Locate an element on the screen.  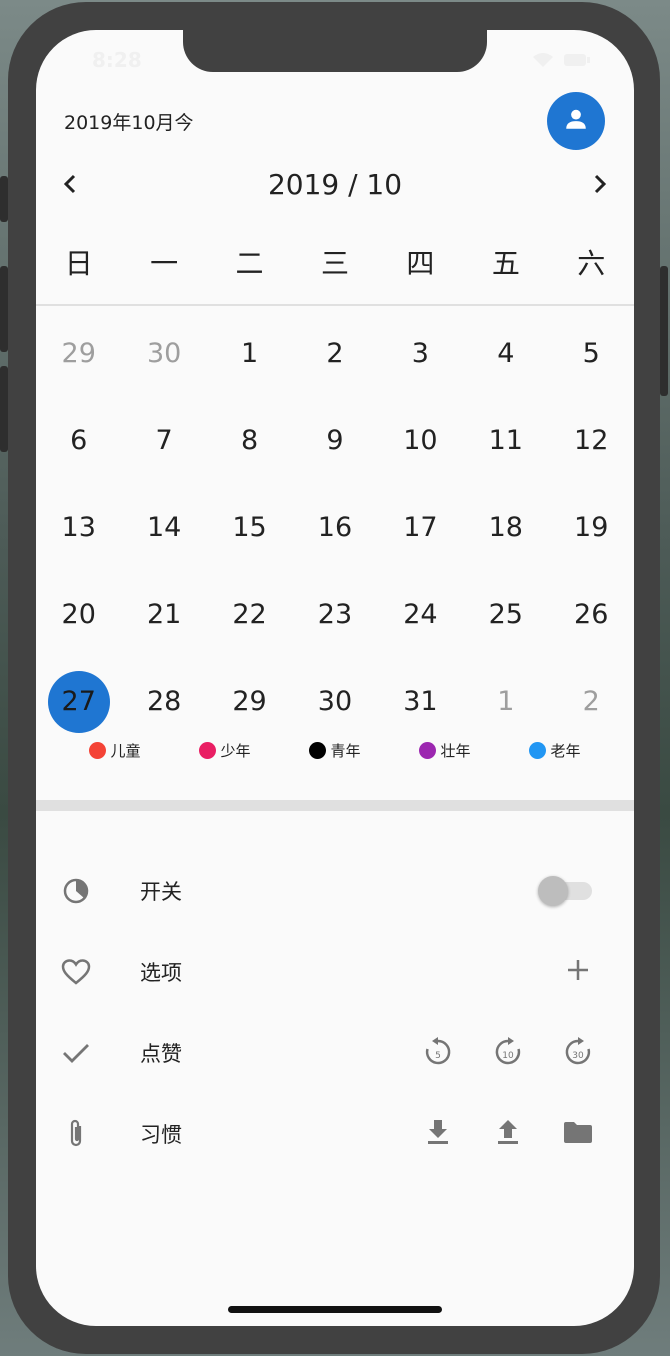
status-time: 8:28 is located at coordinates (117, 60).